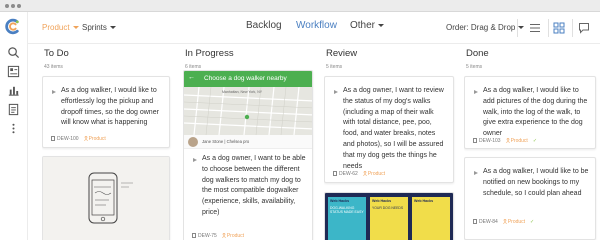 The height and width of the screenshot is (240, 600). I want to click on column-title: To Do, so click(56, 53).